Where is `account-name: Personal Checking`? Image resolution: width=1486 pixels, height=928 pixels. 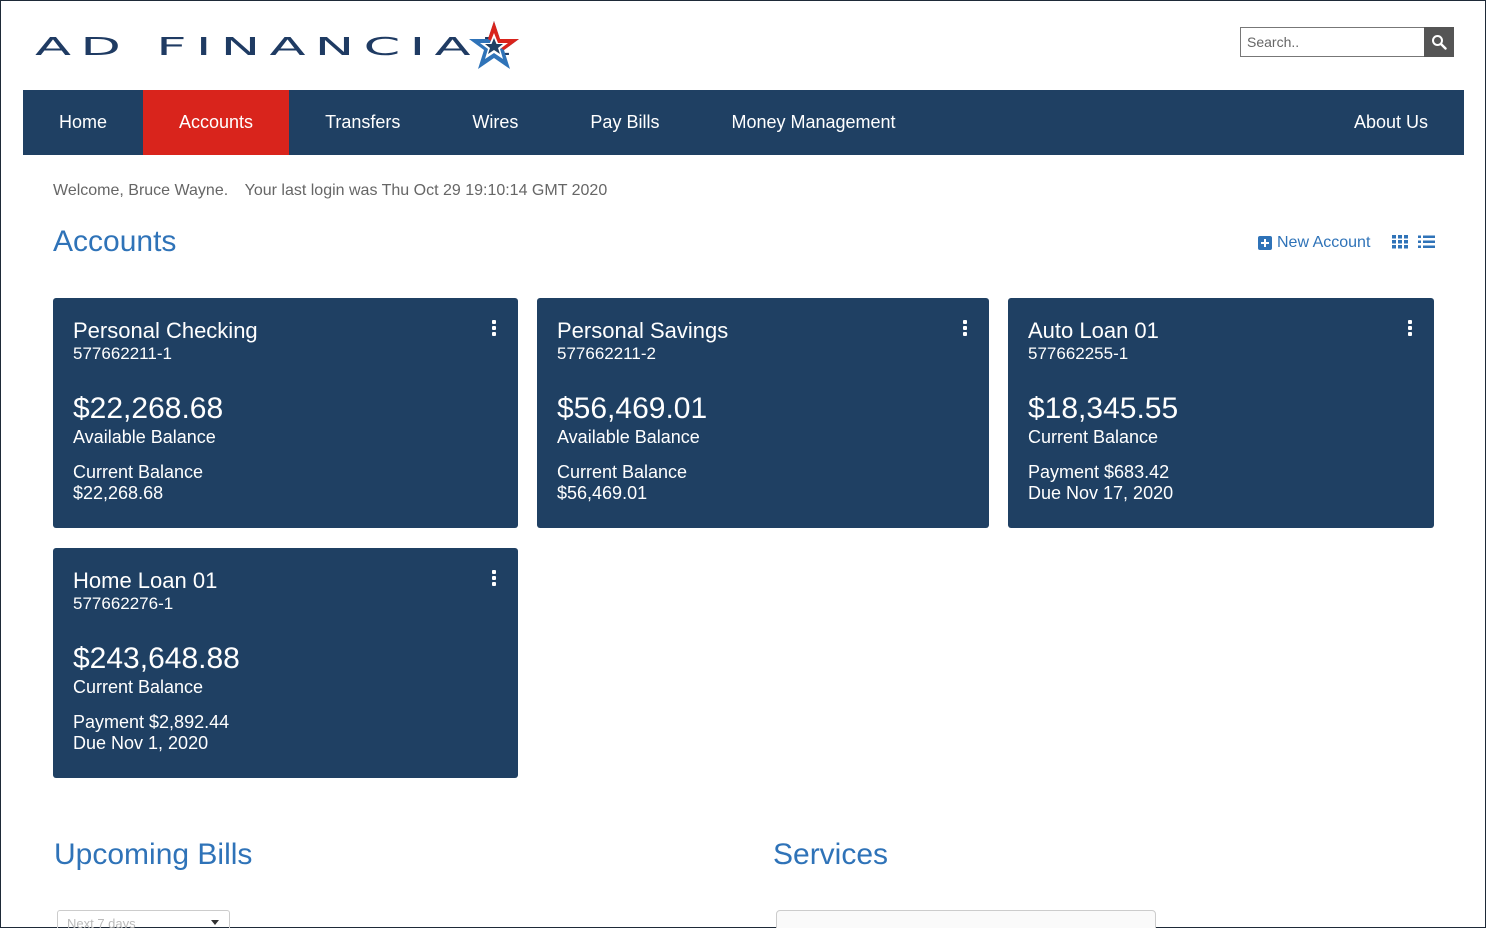 account-name: Personal Checking is located at coordinates (165, 330).